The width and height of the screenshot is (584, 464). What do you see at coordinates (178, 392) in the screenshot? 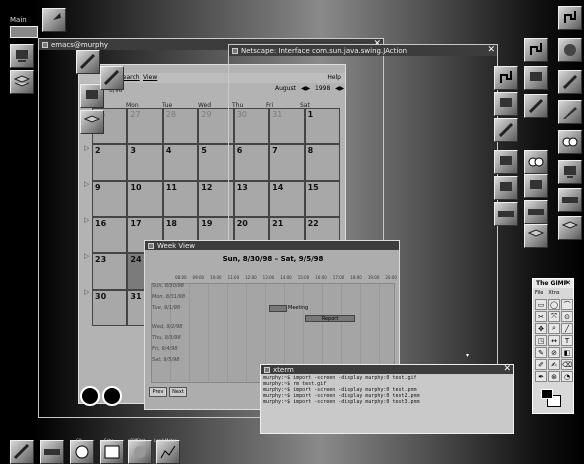
I see `next-button: Next` at bounding box center [178, 392].